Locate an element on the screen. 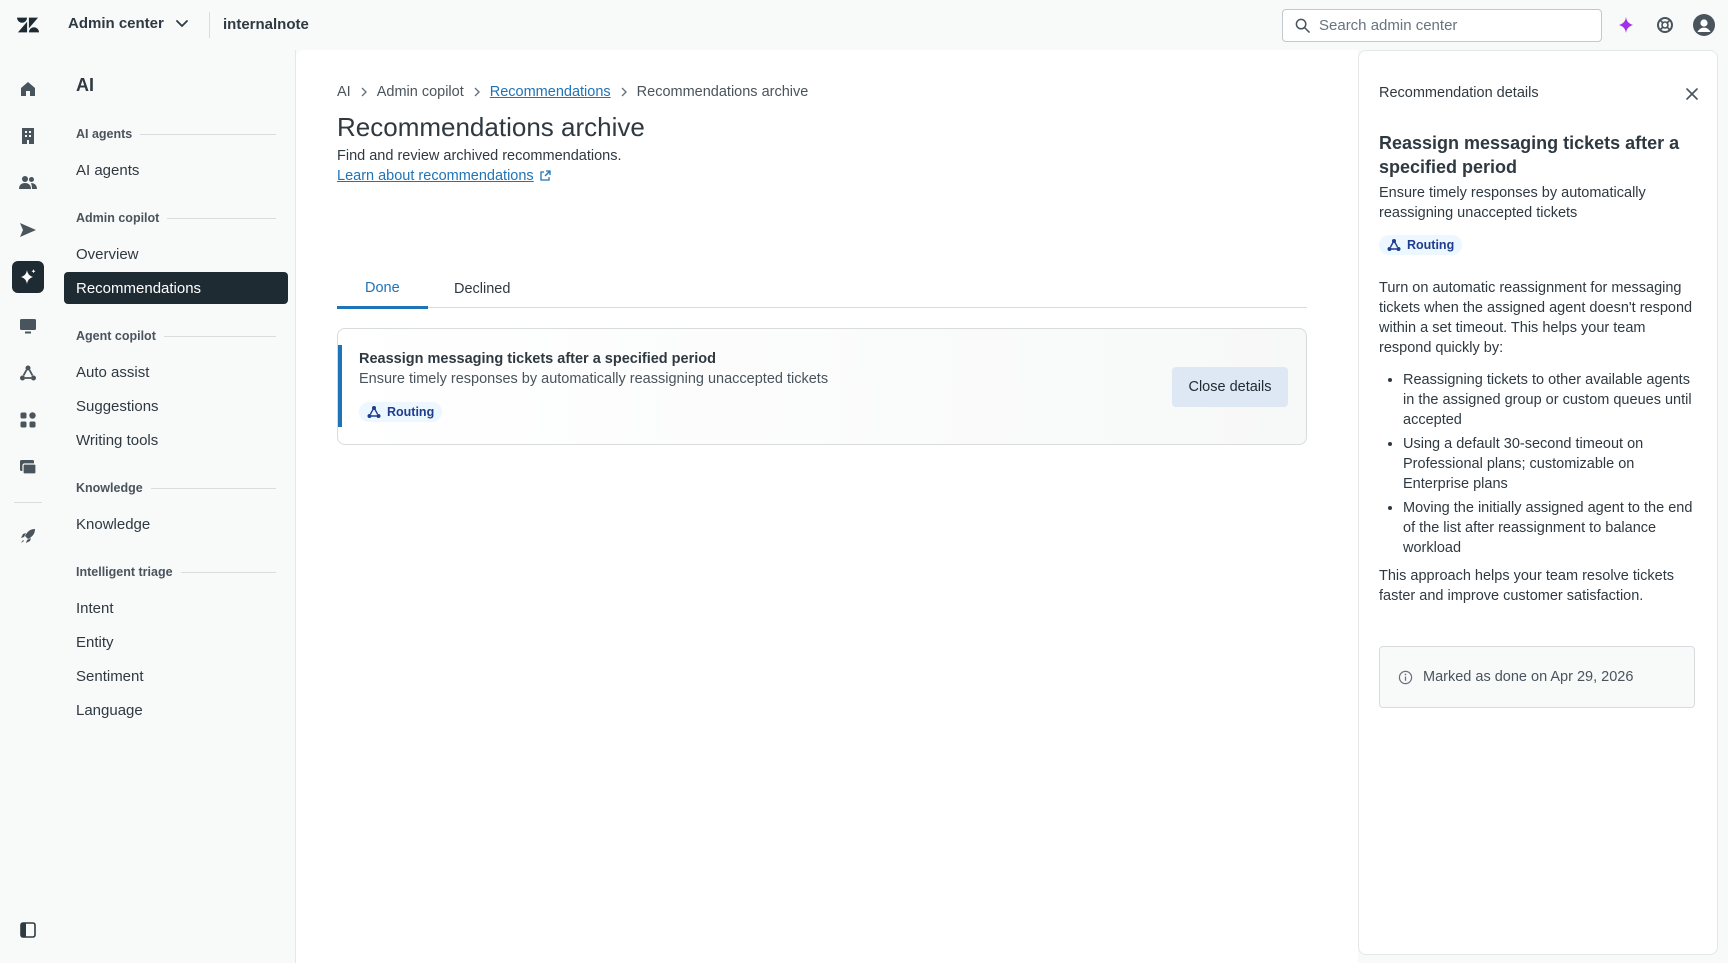  nav-group-label: Admin copilot is located at coordinates (118, 218).